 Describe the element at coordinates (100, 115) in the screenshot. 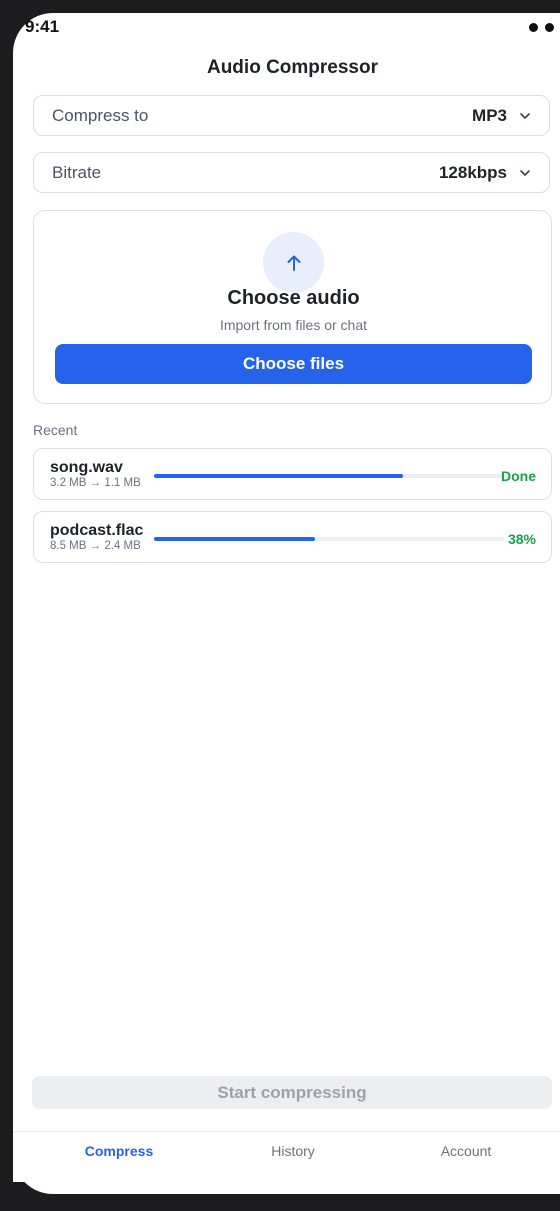

I see `format-select-label: Compress to` at that location.